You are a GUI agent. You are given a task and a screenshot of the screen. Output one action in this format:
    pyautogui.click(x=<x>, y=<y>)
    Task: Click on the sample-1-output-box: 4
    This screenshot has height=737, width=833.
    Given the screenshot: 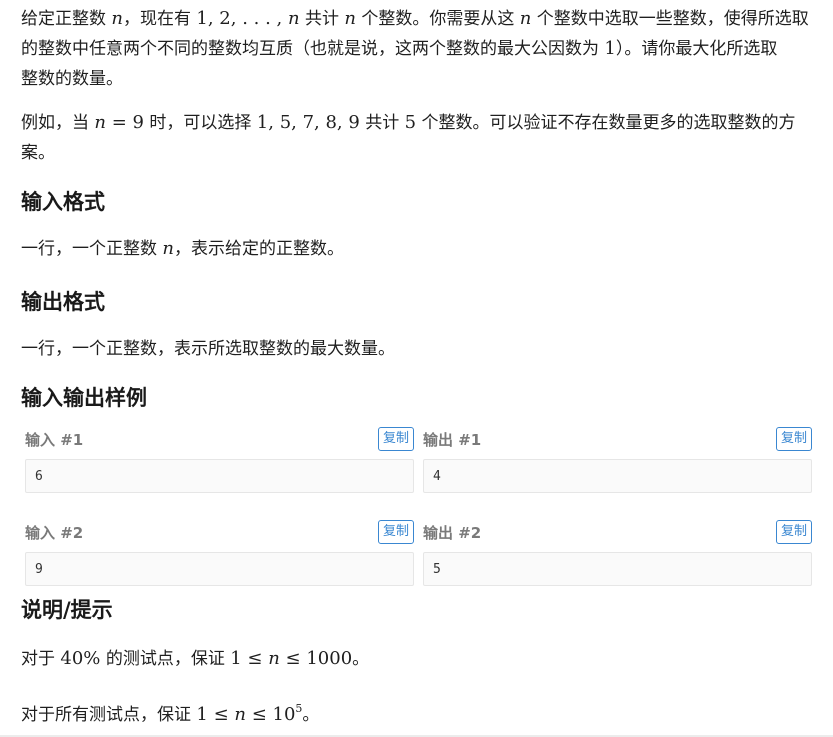 What is the action you would take?
    pyautogui.click(x=617, y=476)
    